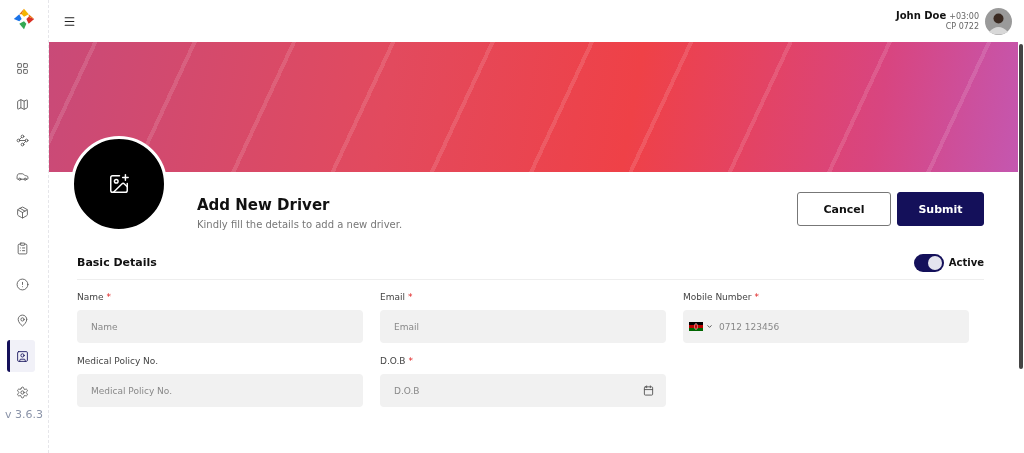 Image resolution: width=1024 pixels, height=453 pixels. I want to click on field-label: Name *, so click(95, 297).